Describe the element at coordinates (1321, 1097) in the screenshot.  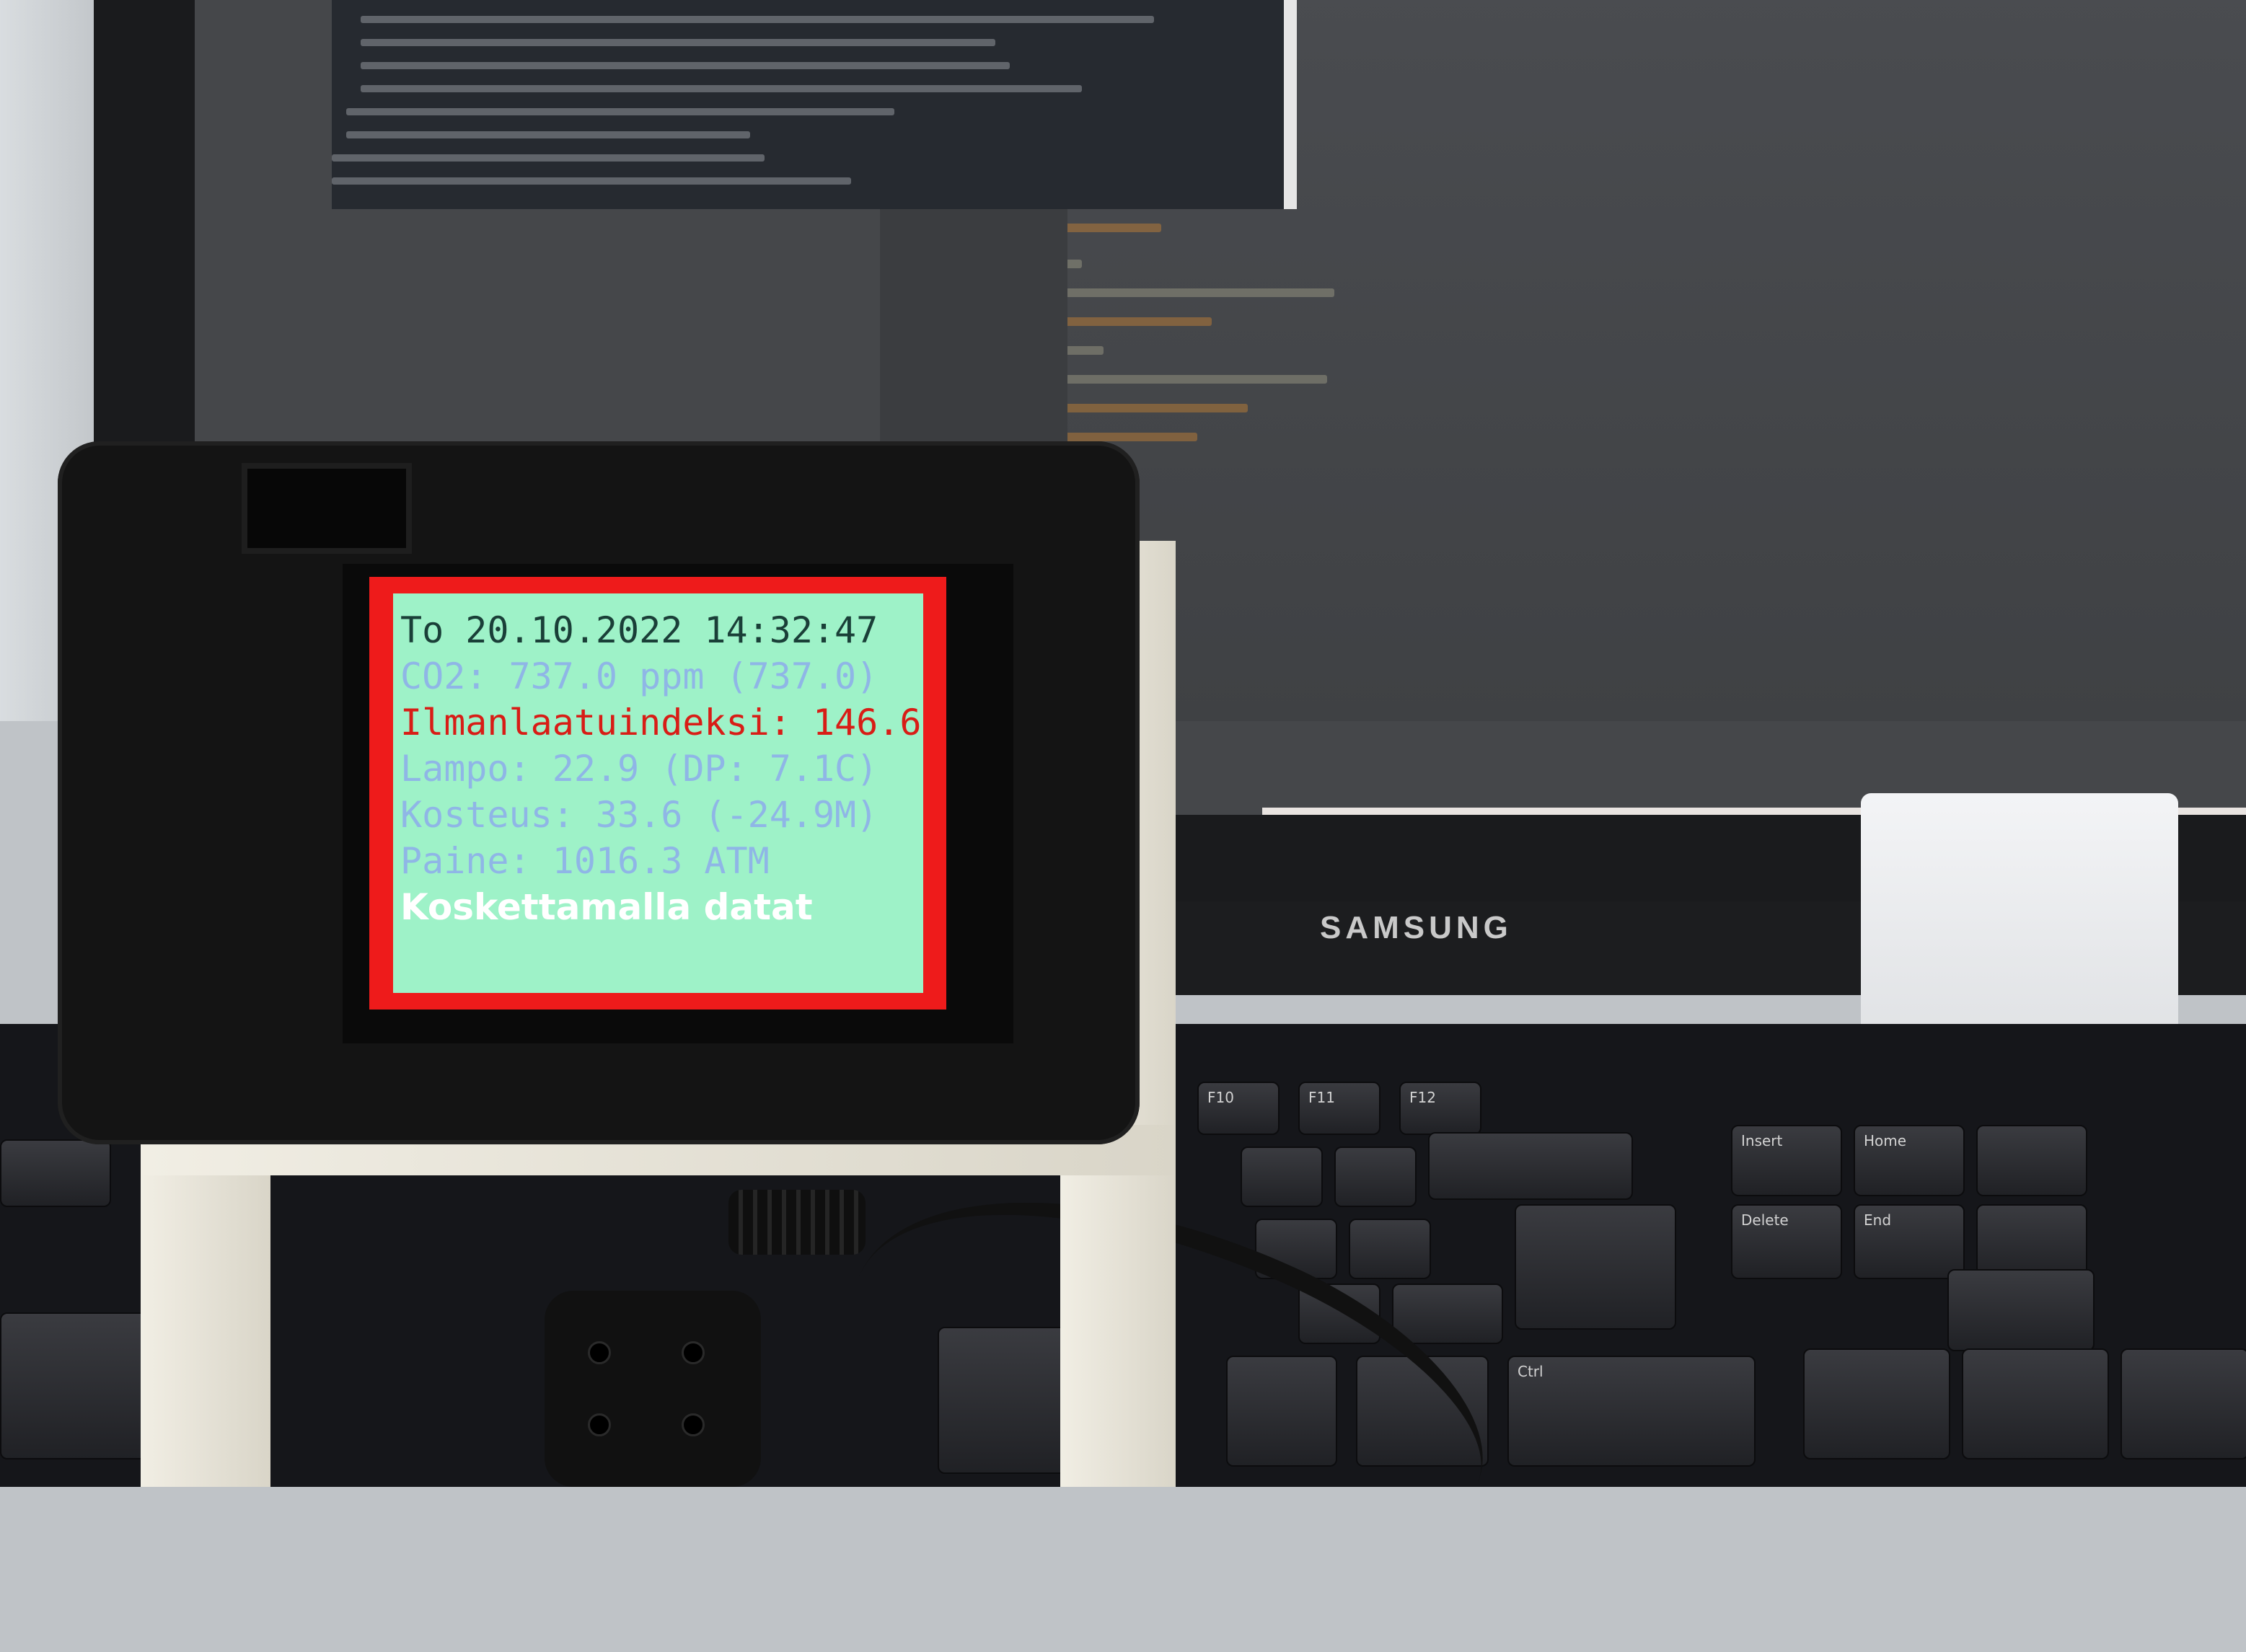
I see `key-label: F11` at that location.